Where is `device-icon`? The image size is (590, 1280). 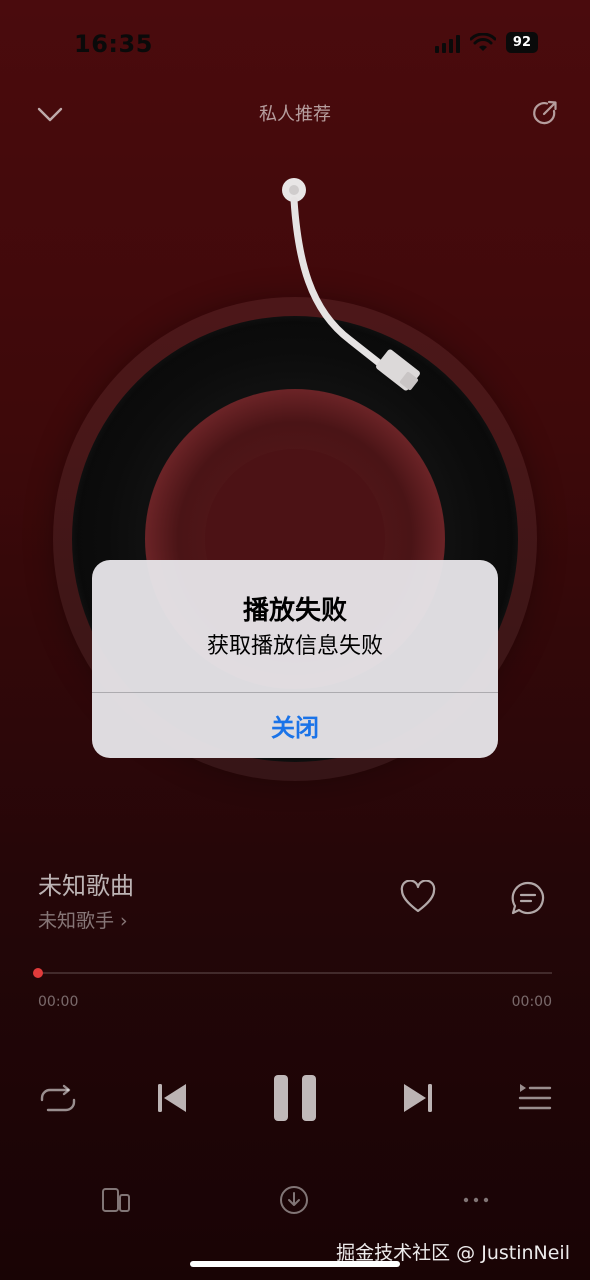 device-icon is located at coordinates (116, 1200).